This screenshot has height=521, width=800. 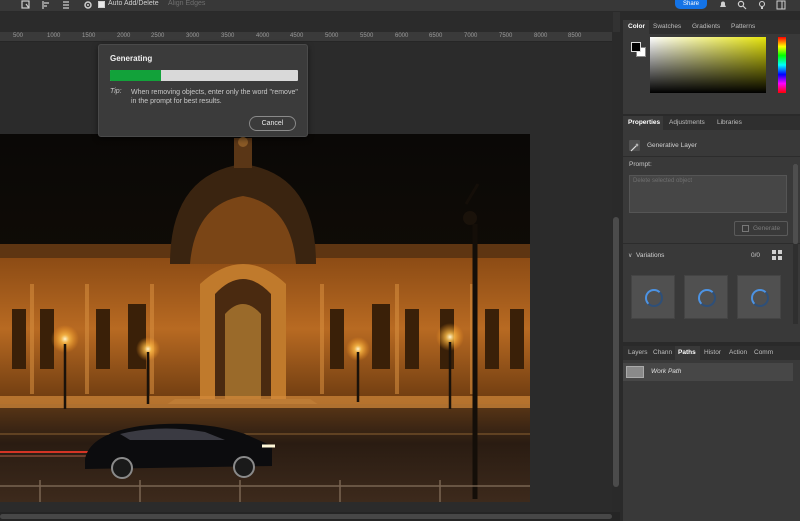 I want to click on ruler-label: 4000, so click(x=263, y=36).